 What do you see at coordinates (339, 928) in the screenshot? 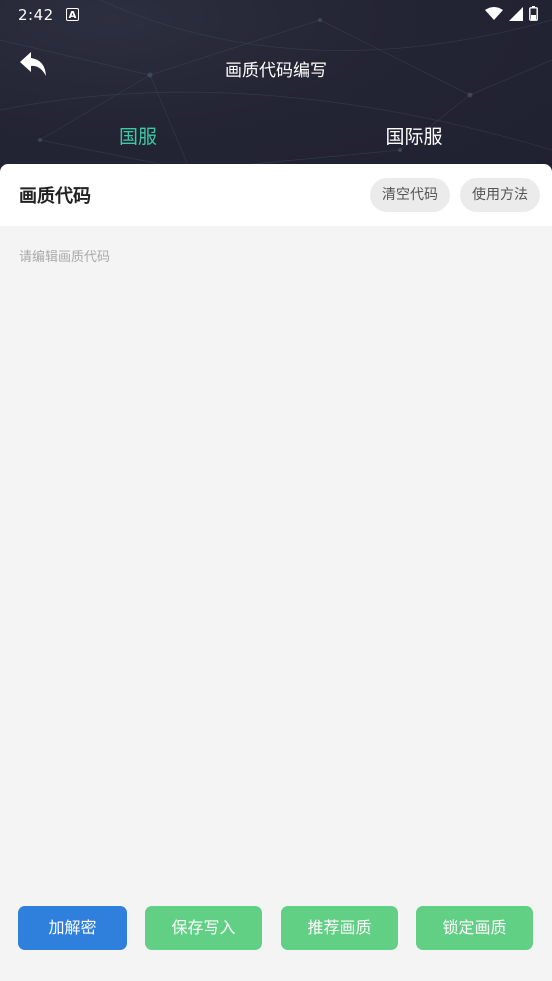
I see `recommend-quality-button: 推荐画质` at bounding box center [339, 928].